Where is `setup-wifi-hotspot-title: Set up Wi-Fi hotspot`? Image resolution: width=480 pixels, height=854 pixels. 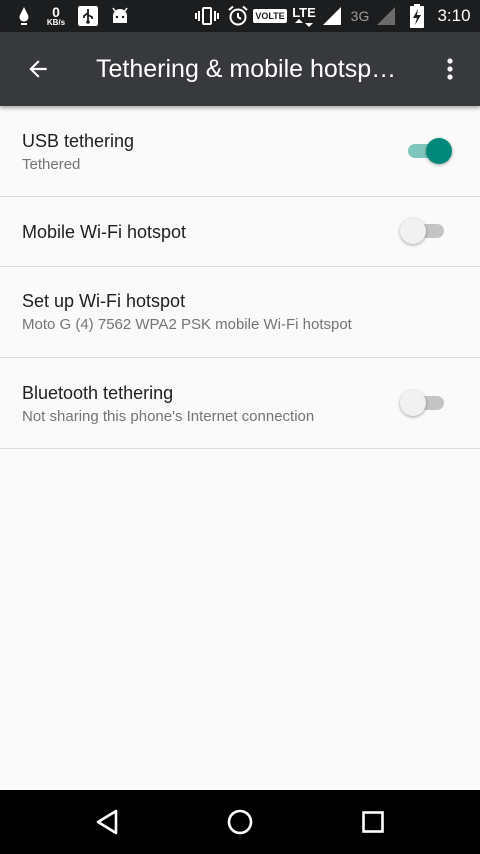
setup-wifi-hotspot-title: Set up Wi-Fi hotspot is located at coordinates (104, 301).